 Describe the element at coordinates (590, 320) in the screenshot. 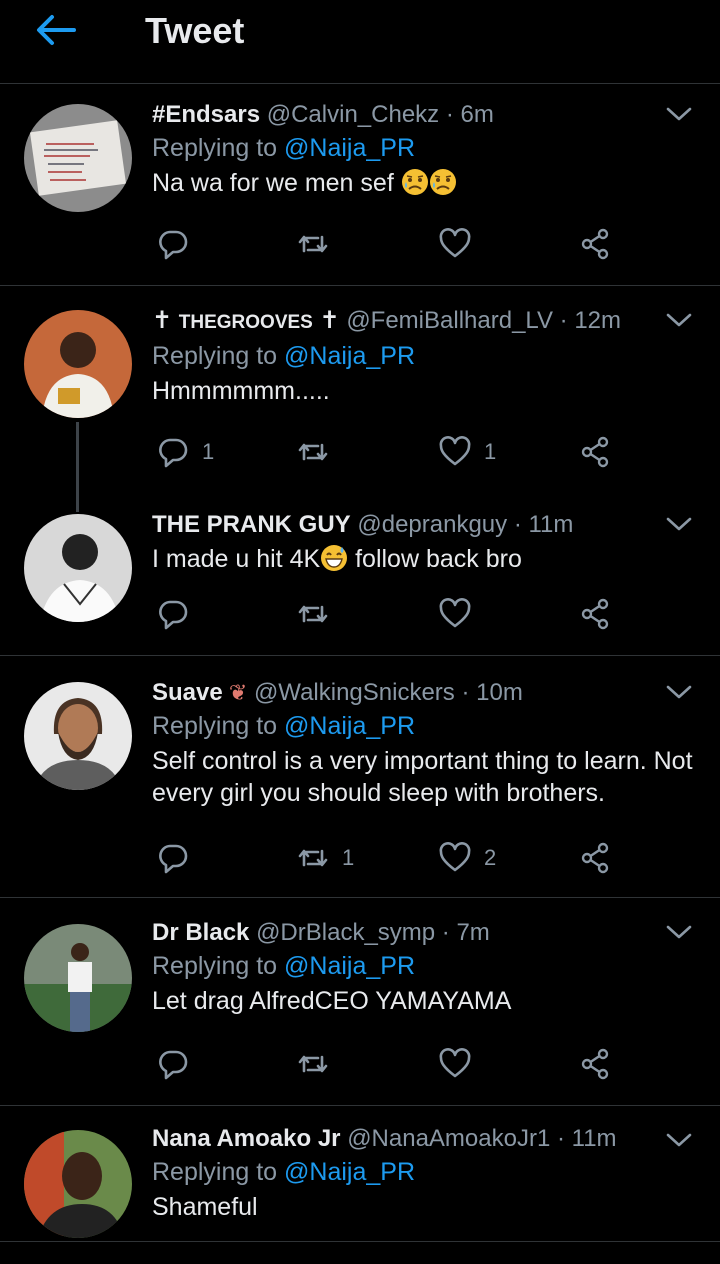

I see `timestamp: · 12m` at that location.